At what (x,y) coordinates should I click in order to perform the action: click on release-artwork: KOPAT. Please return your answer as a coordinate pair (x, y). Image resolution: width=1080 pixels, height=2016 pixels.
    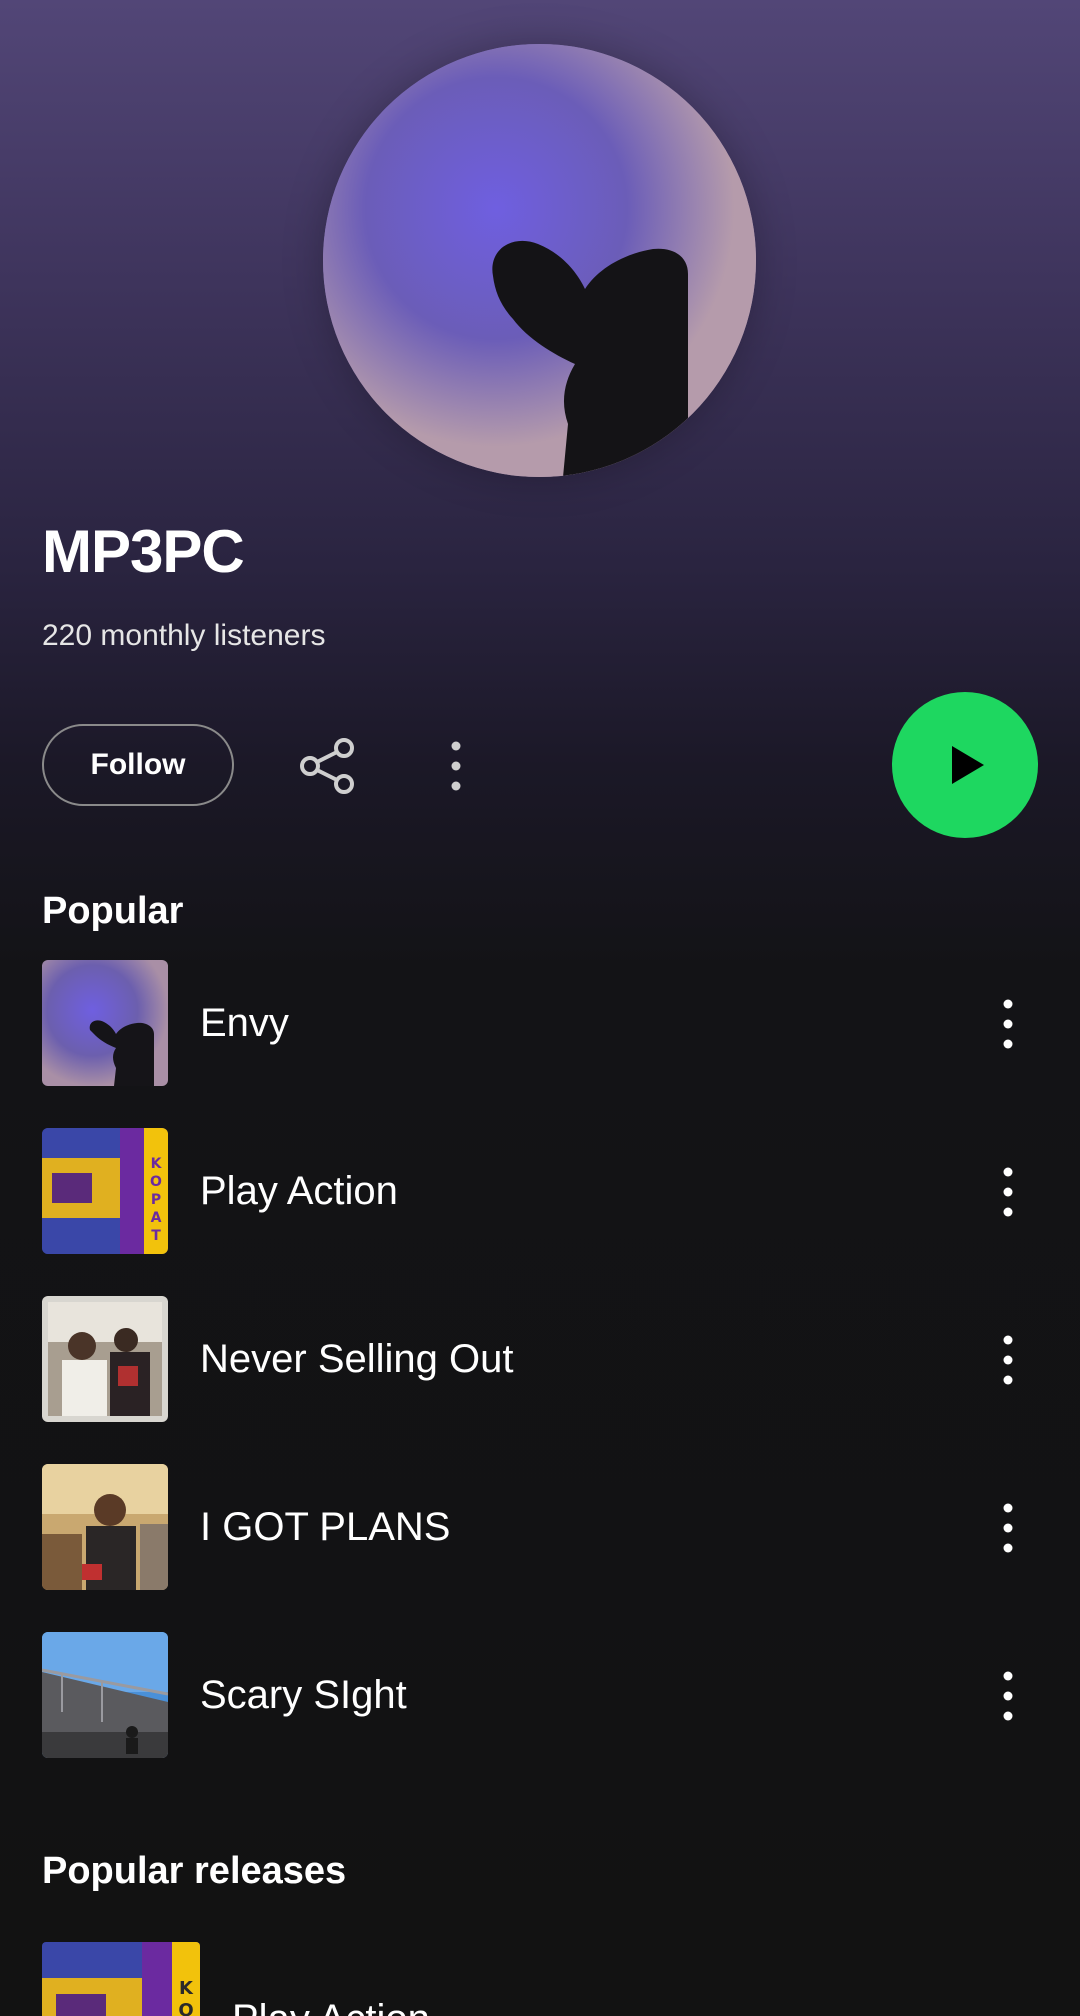
    Looking at the image, I should click on (121, 1979).